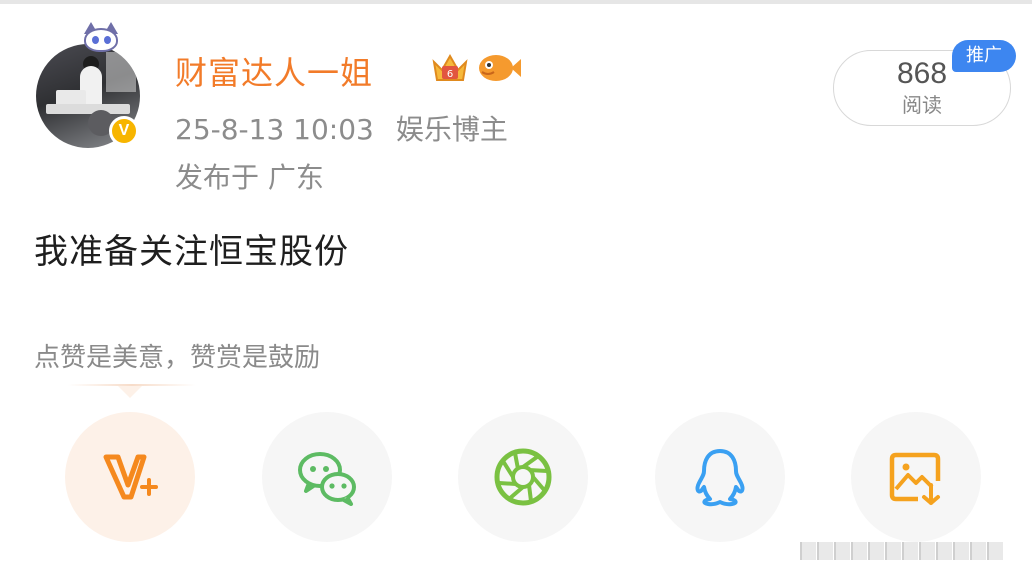  Describe the element at coordinates (274, 71) in the screenshot. I see `username: 财富达人一姐` at that location.